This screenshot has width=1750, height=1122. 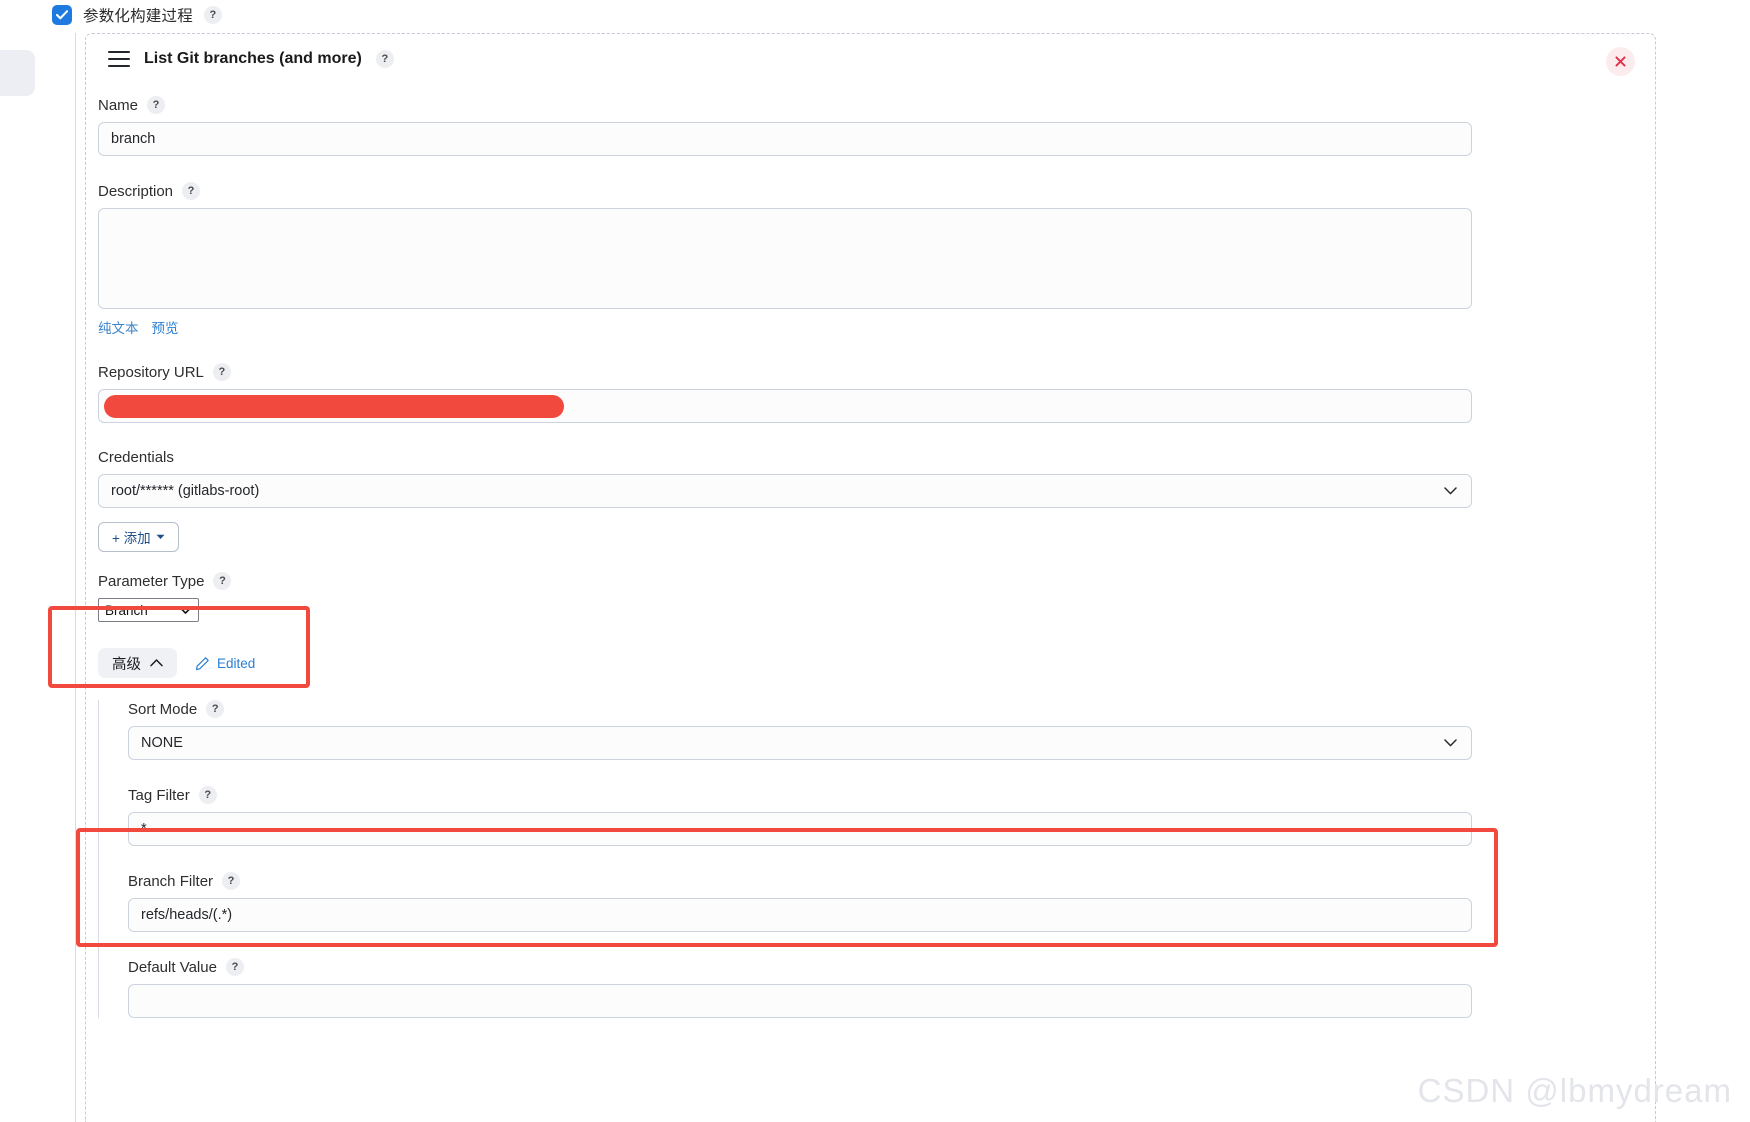 What do you see at coordinates (222, 581) in the screenshot?
I see `help-icon-parameter-type: ?` at bounding box center [222, 581].